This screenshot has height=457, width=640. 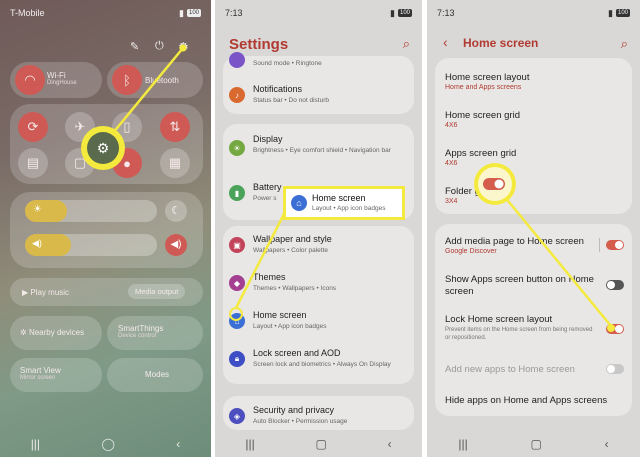 What do you see at coordinates (183, 48) in the screenshot?
I see `callout-dot` at bounding box center [183, 48].